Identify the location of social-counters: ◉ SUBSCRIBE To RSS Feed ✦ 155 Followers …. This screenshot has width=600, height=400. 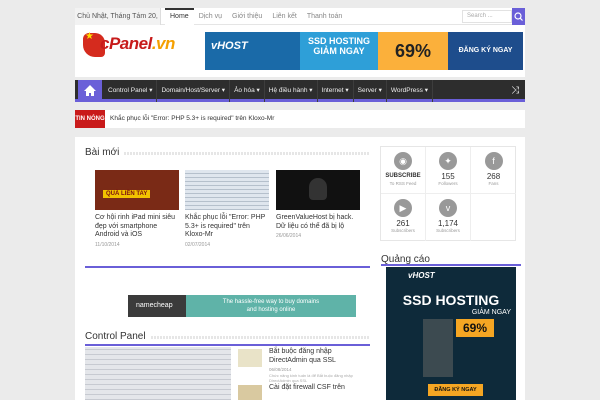
(448, 193).